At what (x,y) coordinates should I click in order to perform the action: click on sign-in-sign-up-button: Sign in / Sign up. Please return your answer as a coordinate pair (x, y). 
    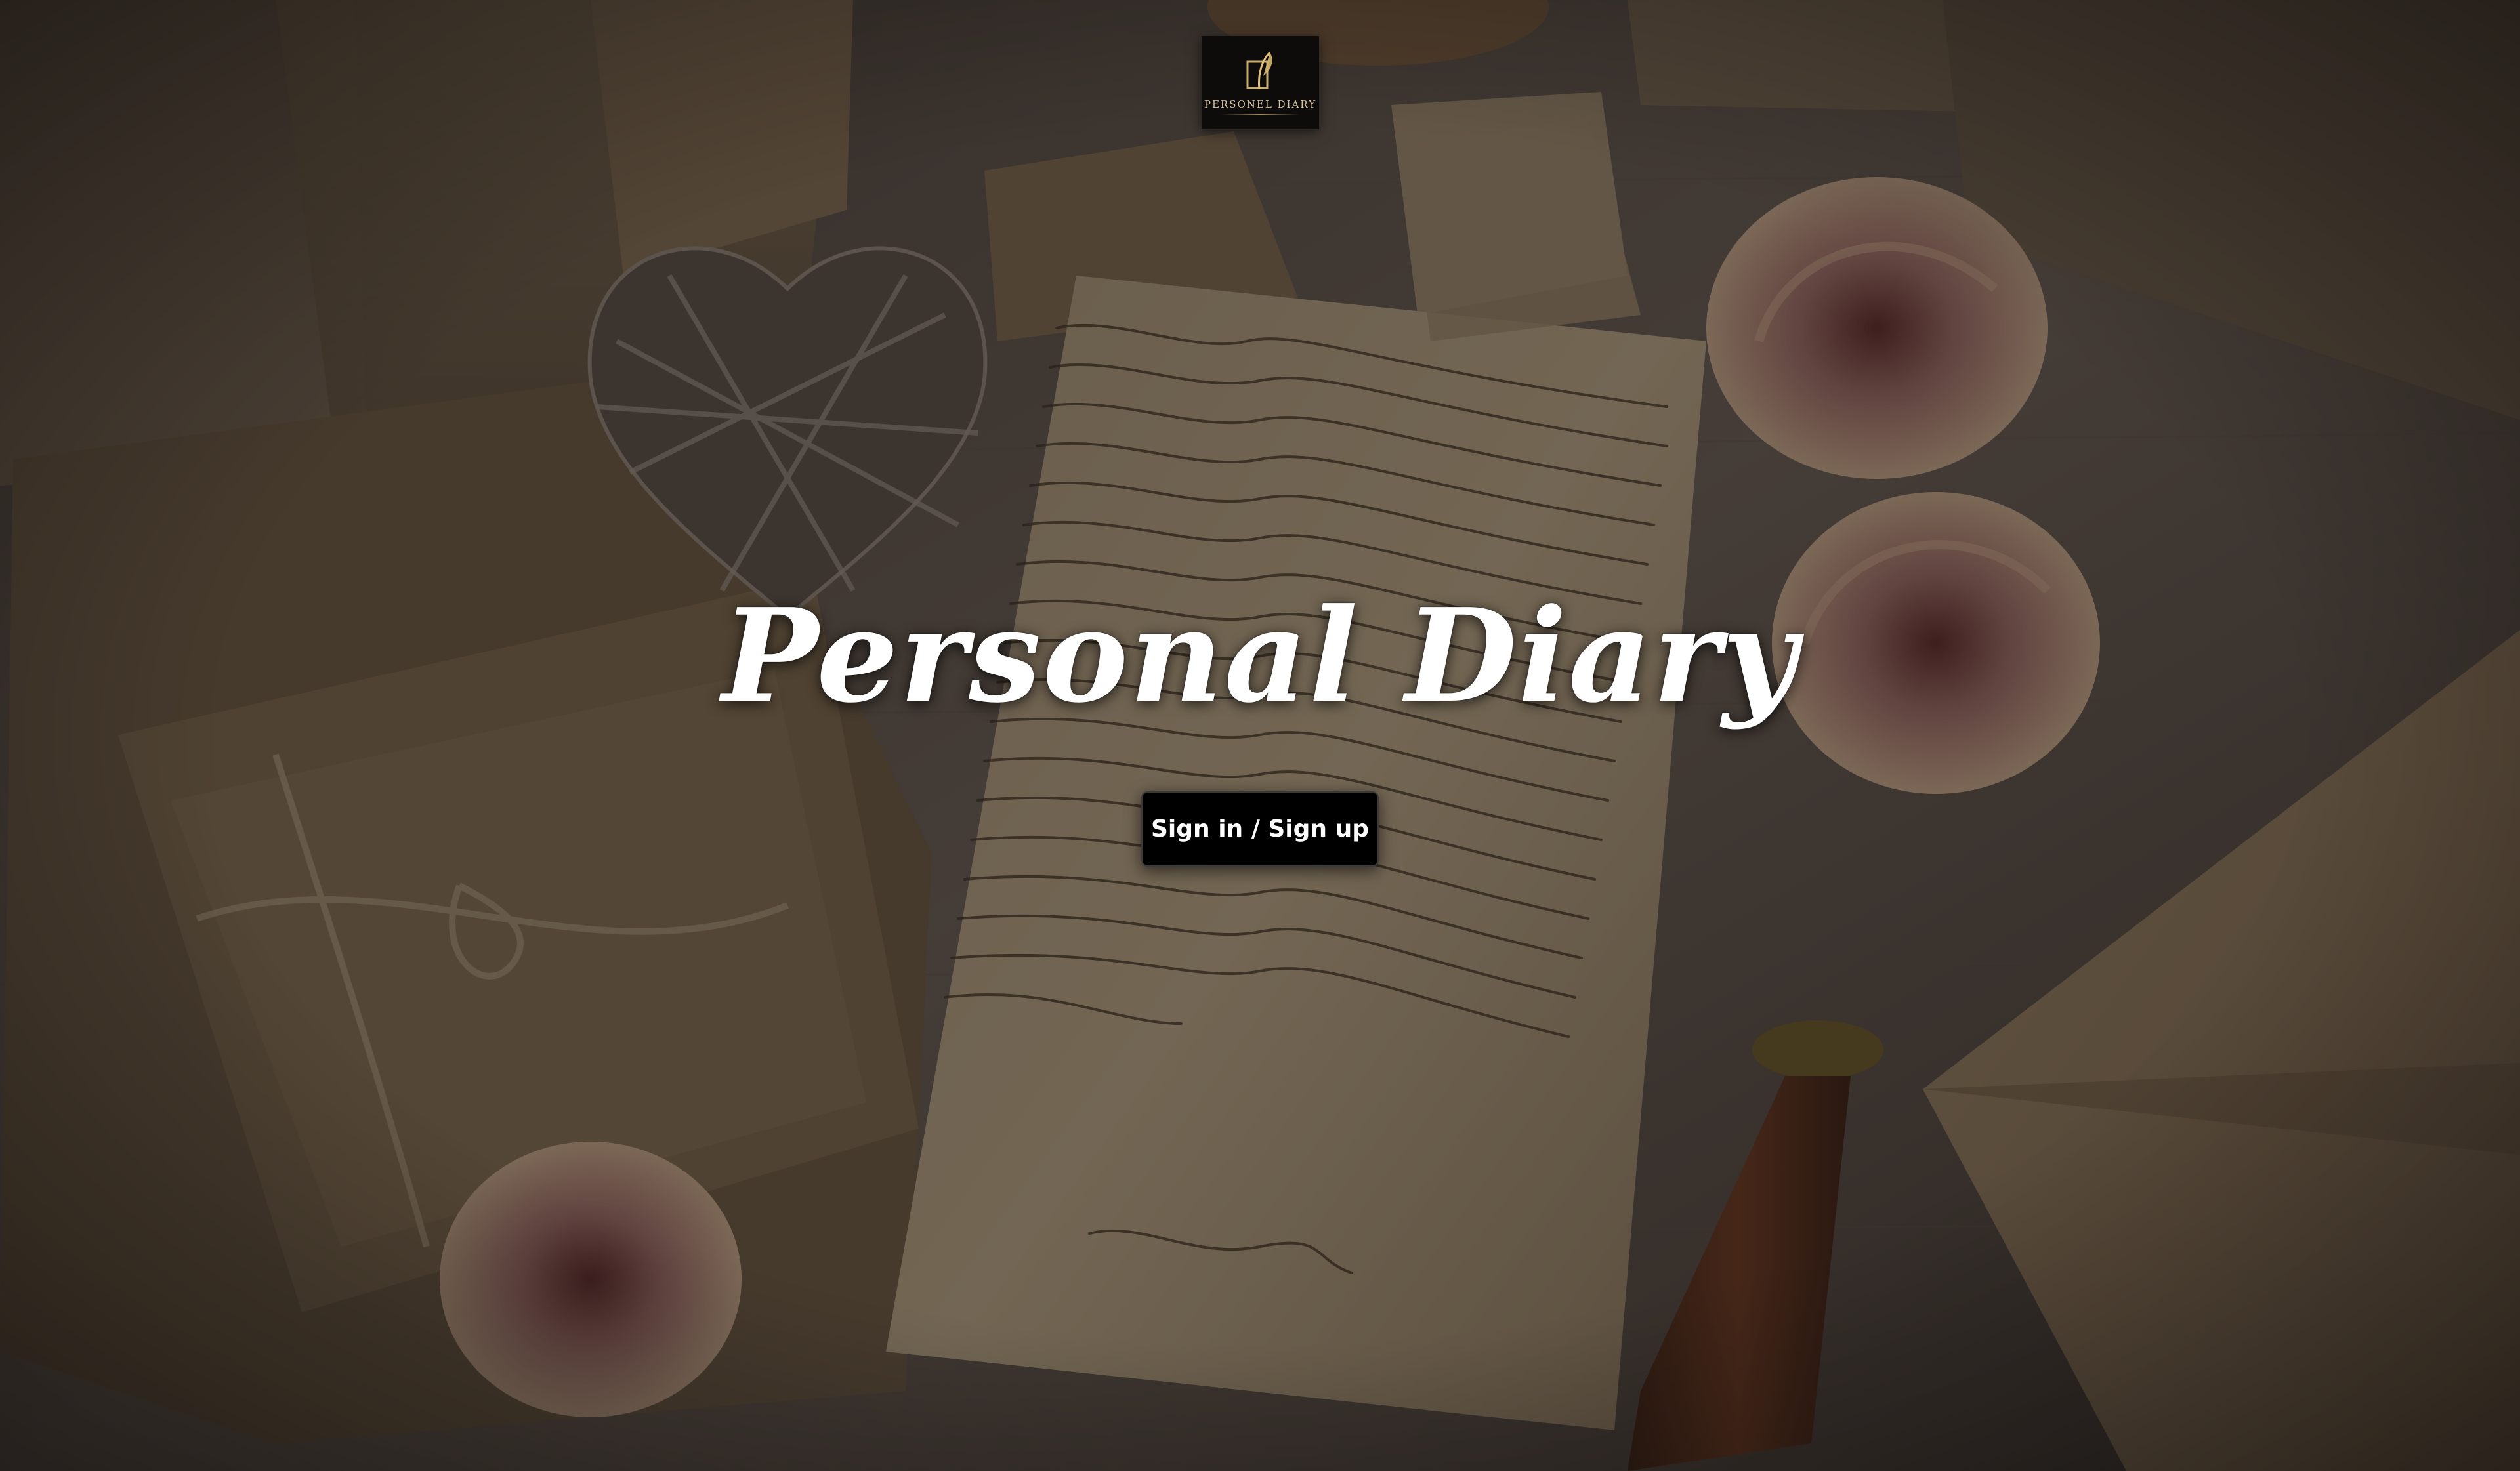
    Looking at the image, I should click on (1260, 829).